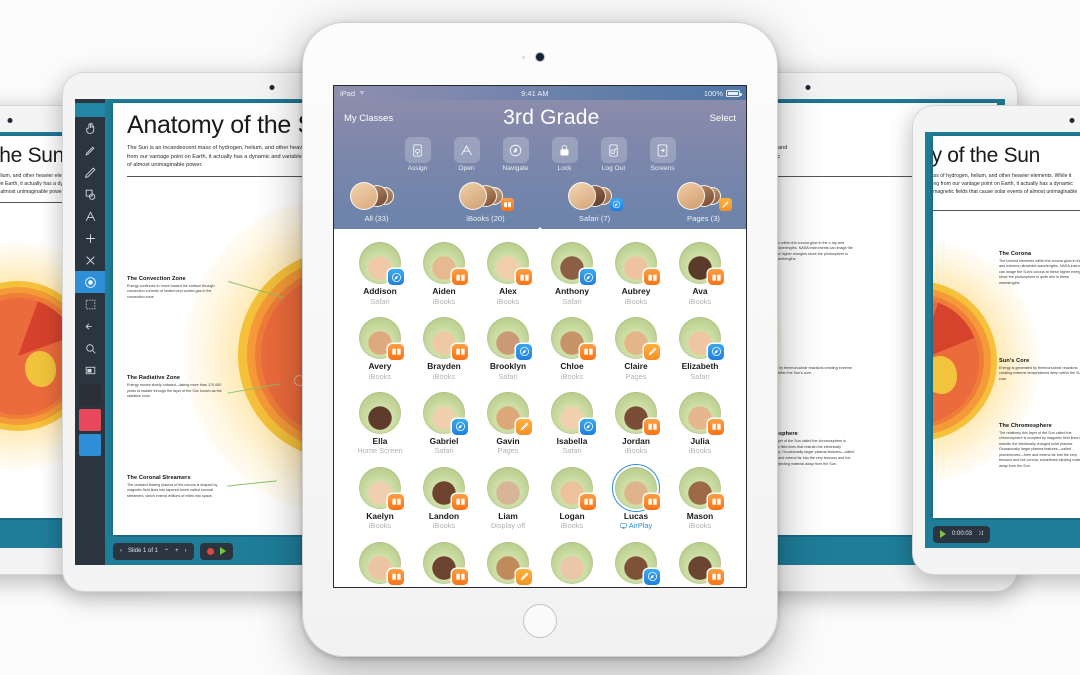 The height and width of the screenshot is (675, 1080). Describe the element at coordinates (508, 526) in the screenshot. I see `student-status: Display off` at that location.